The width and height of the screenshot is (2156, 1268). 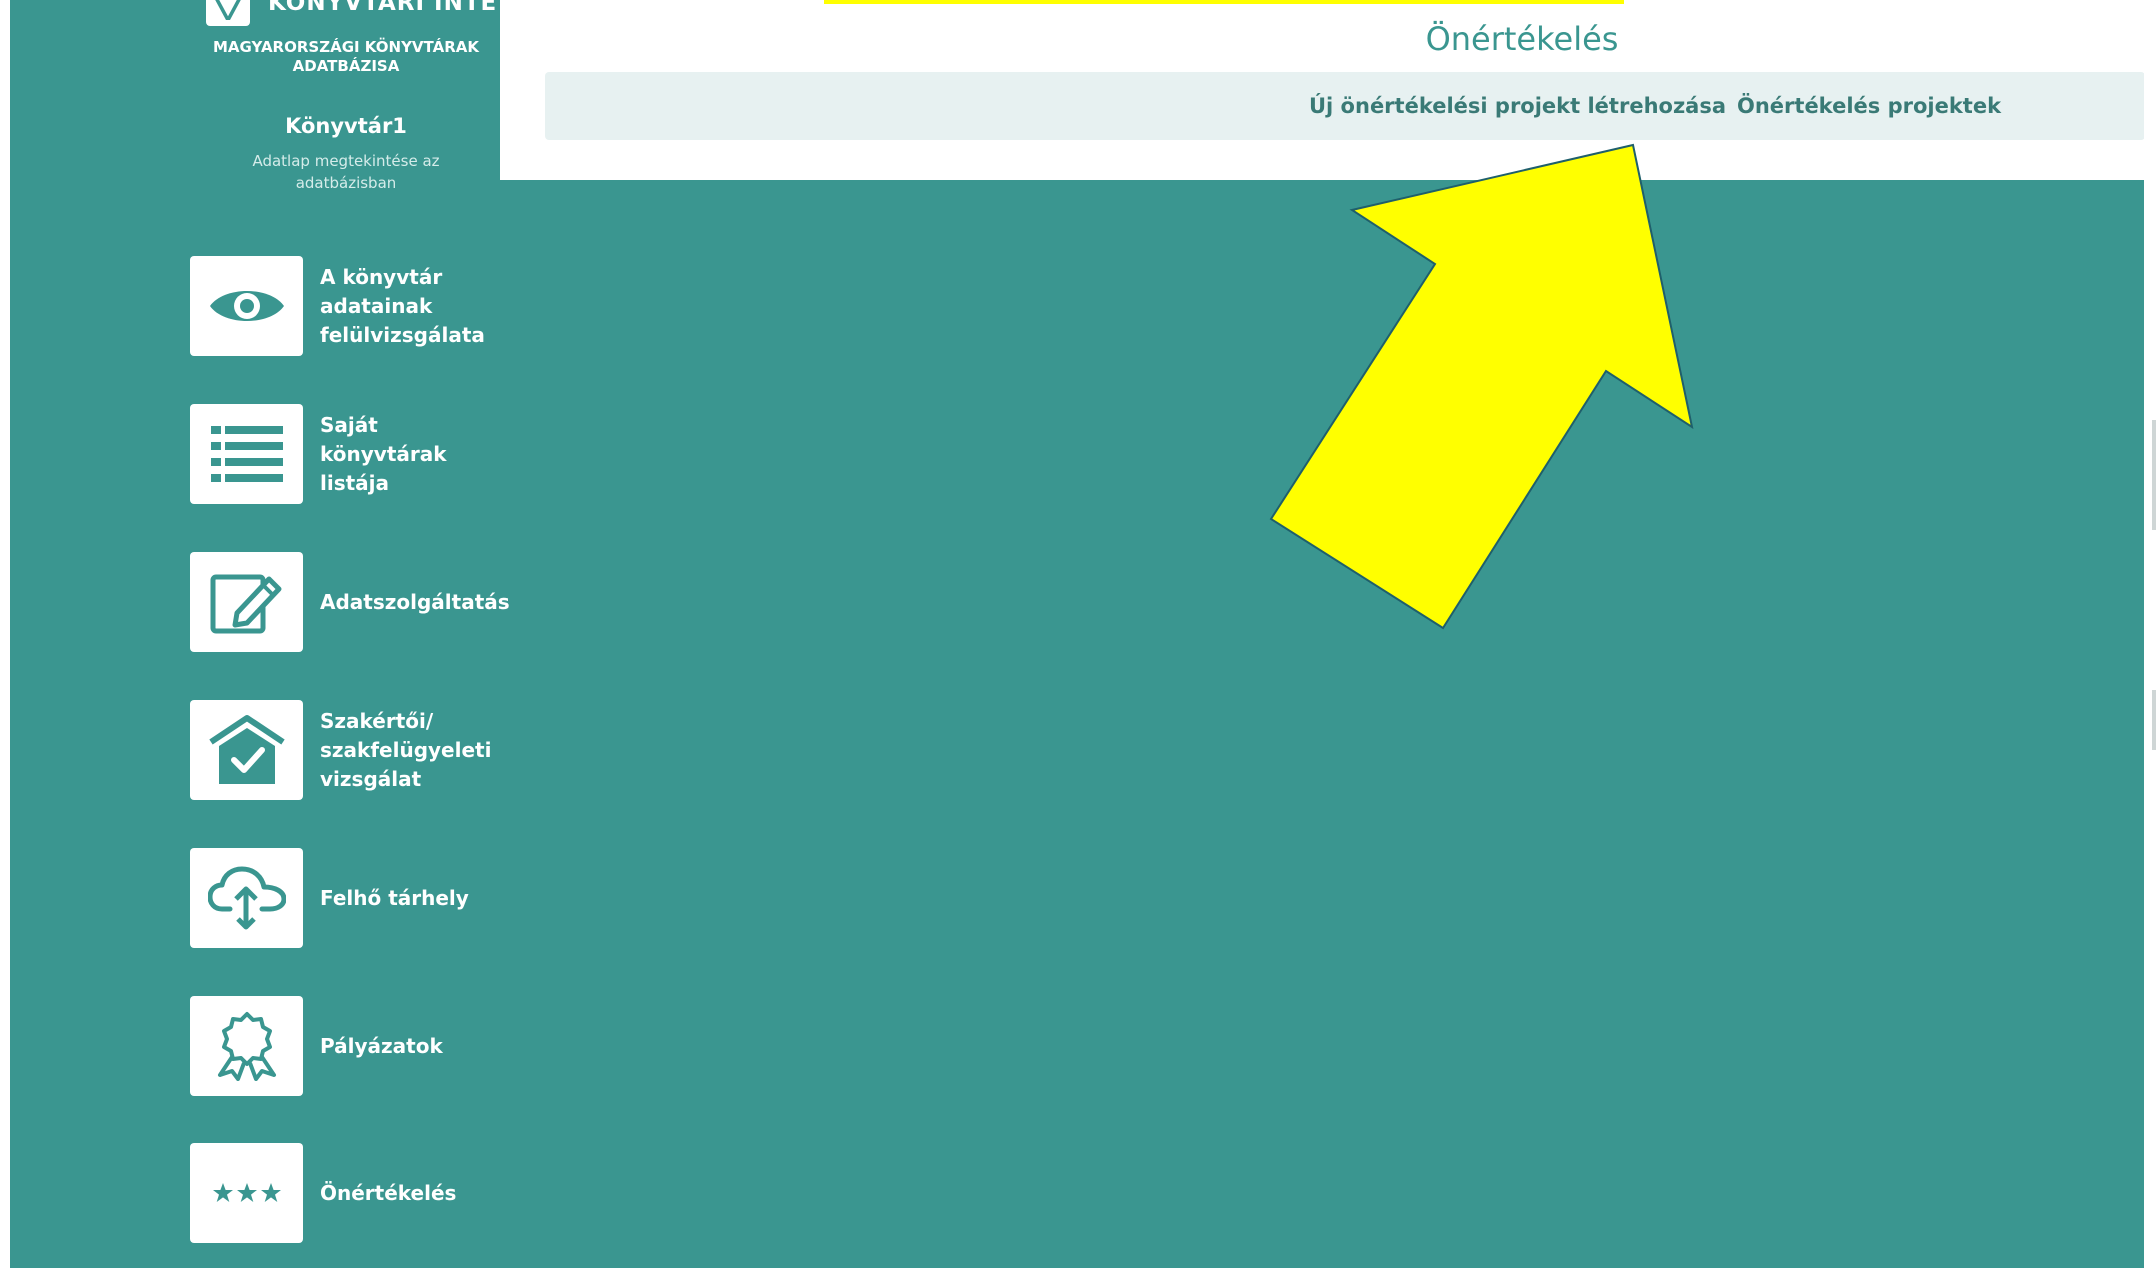 What do you see at coordinates (346, 56) in the screenshot?
I see `database-name: MAGYARORSZÁGI KÖNYVTÁRAK ADATBÁZISA` at bounding box center [346, 56].